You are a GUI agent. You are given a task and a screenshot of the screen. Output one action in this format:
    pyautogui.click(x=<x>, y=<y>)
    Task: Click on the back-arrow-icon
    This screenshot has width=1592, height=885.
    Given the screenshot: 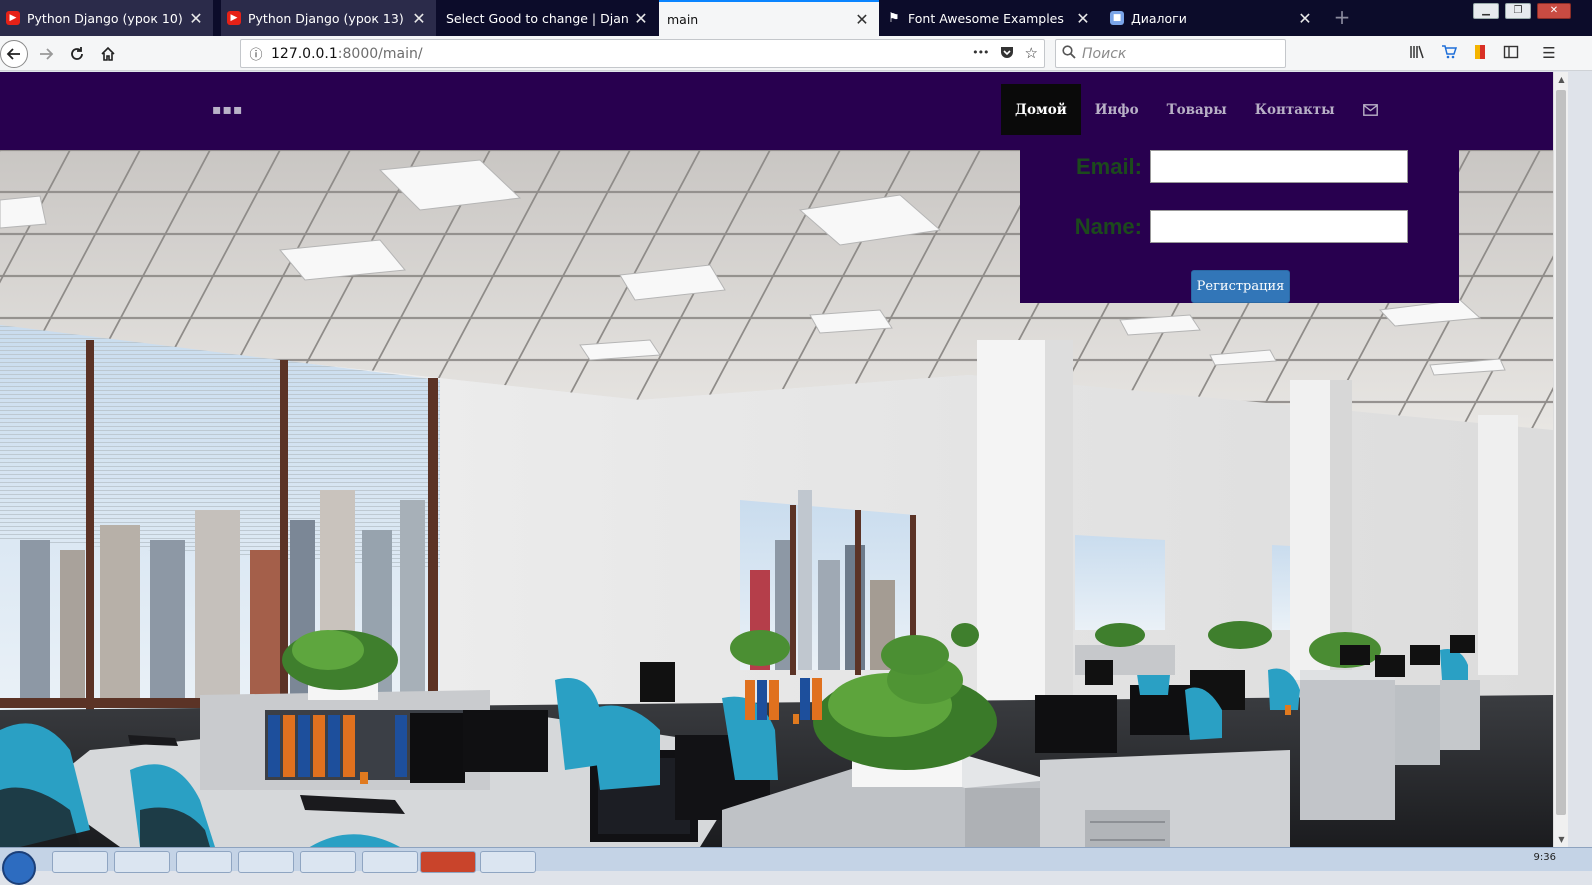 What is the action you would take?
    pyautogui.click(x=13, y=54)
    